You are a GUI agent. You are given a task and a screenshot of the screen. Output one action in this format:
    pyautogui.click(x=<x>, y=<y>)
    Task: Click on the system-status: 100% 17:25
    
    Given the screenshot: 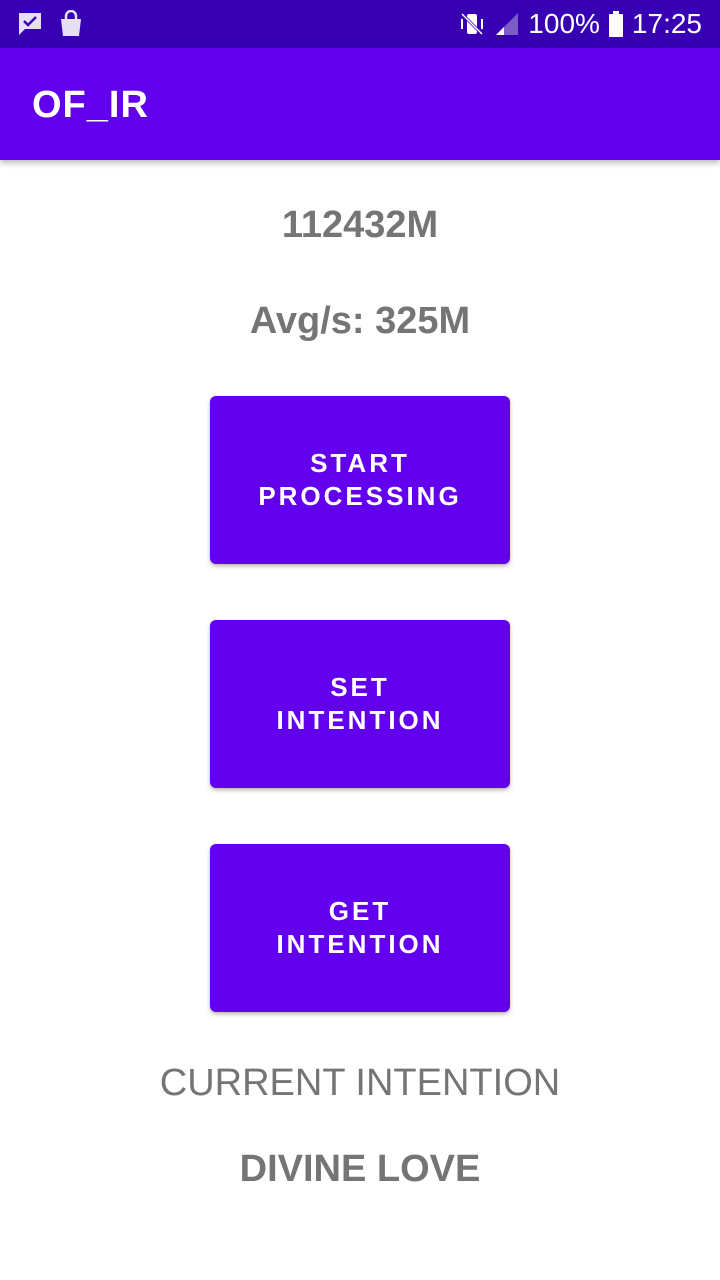 What is the action you would take?
    pyautogui.click(x=580, y=24)
    